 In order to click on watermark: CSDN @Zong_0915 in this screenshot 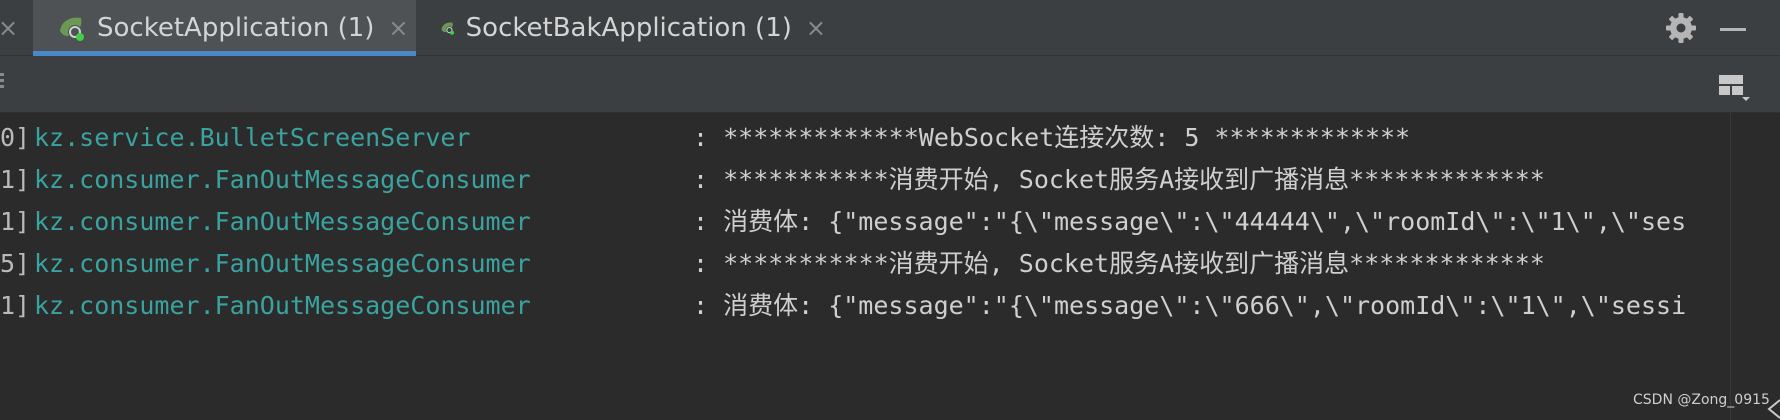, I will do `click(1701, 400)`.